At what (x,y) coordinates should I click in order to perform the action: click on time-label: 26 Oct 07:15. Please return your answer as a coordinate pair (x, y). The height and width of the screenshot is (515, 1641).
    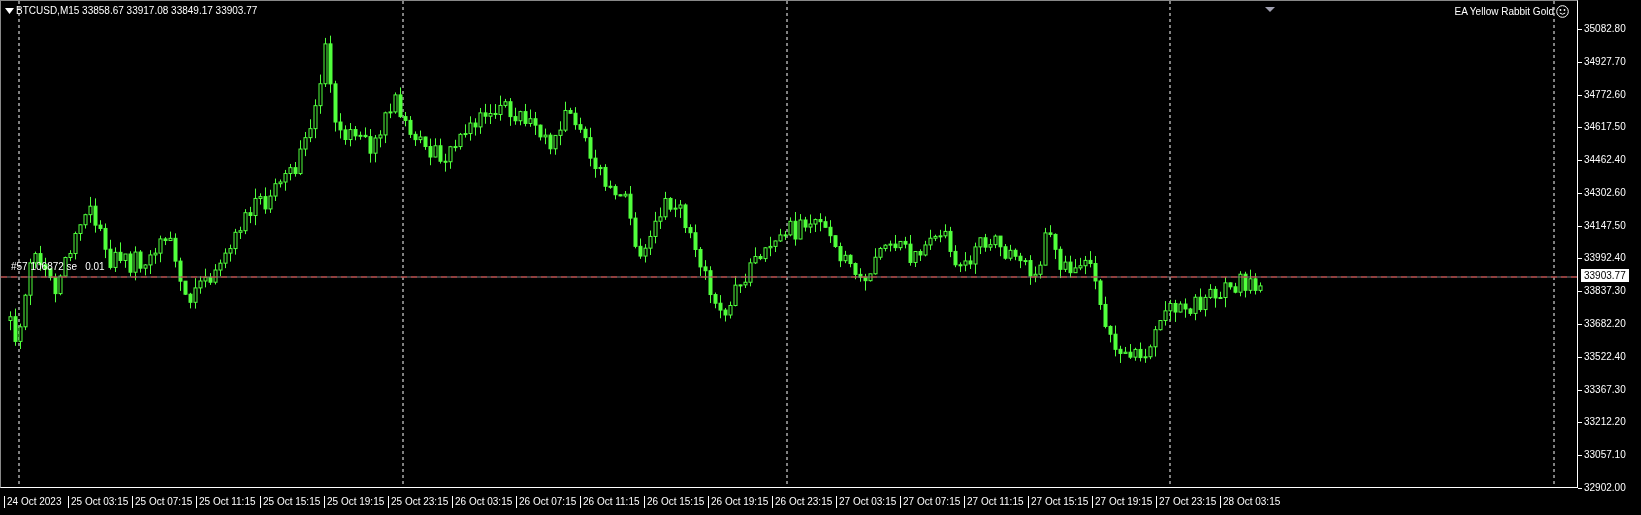
    Looking at the image, I should click on (548, 501).